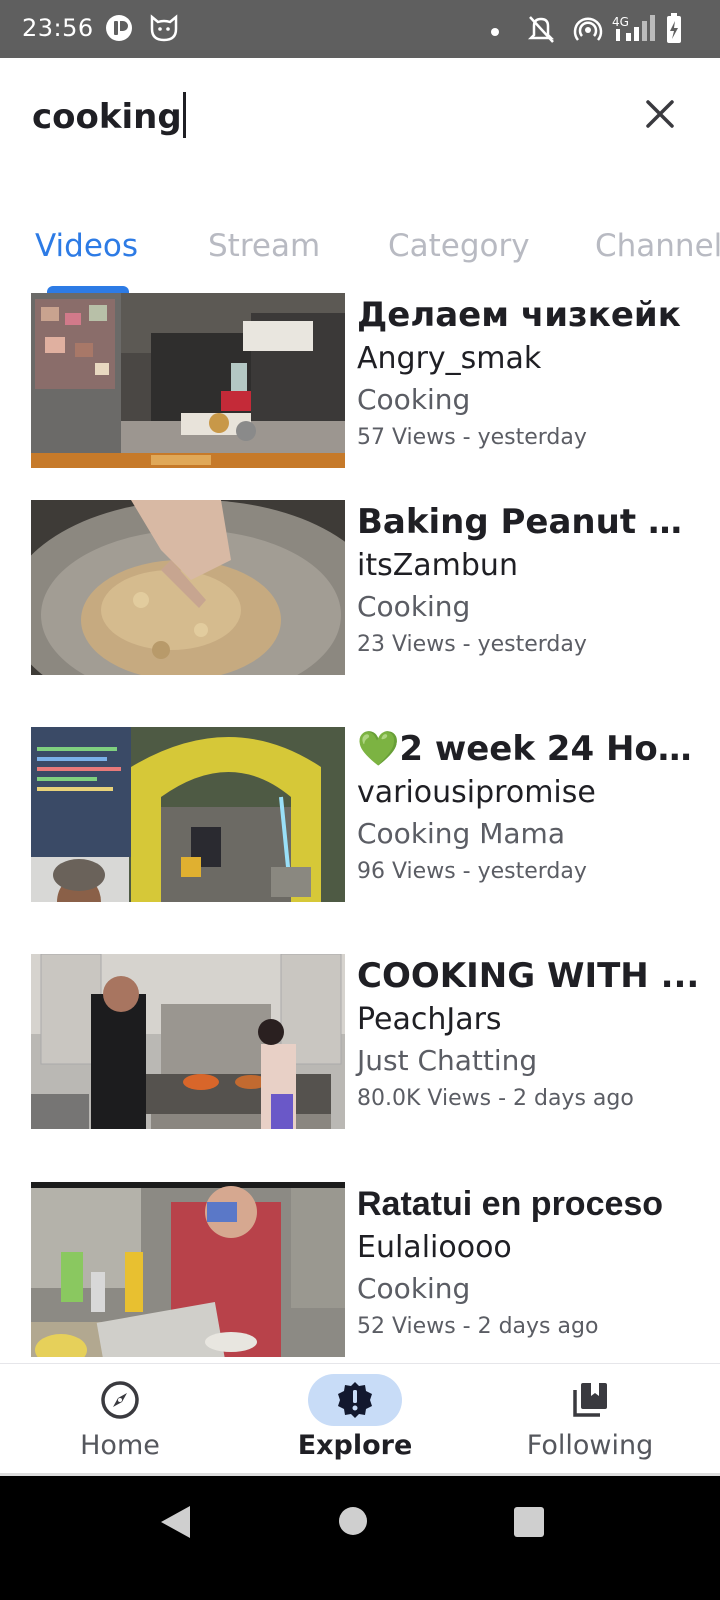  What do you see at coordinates (472, 871) in the screenshot?
I see `video-stats: 96 Views - yesterday` at bounding box center [472, 871].